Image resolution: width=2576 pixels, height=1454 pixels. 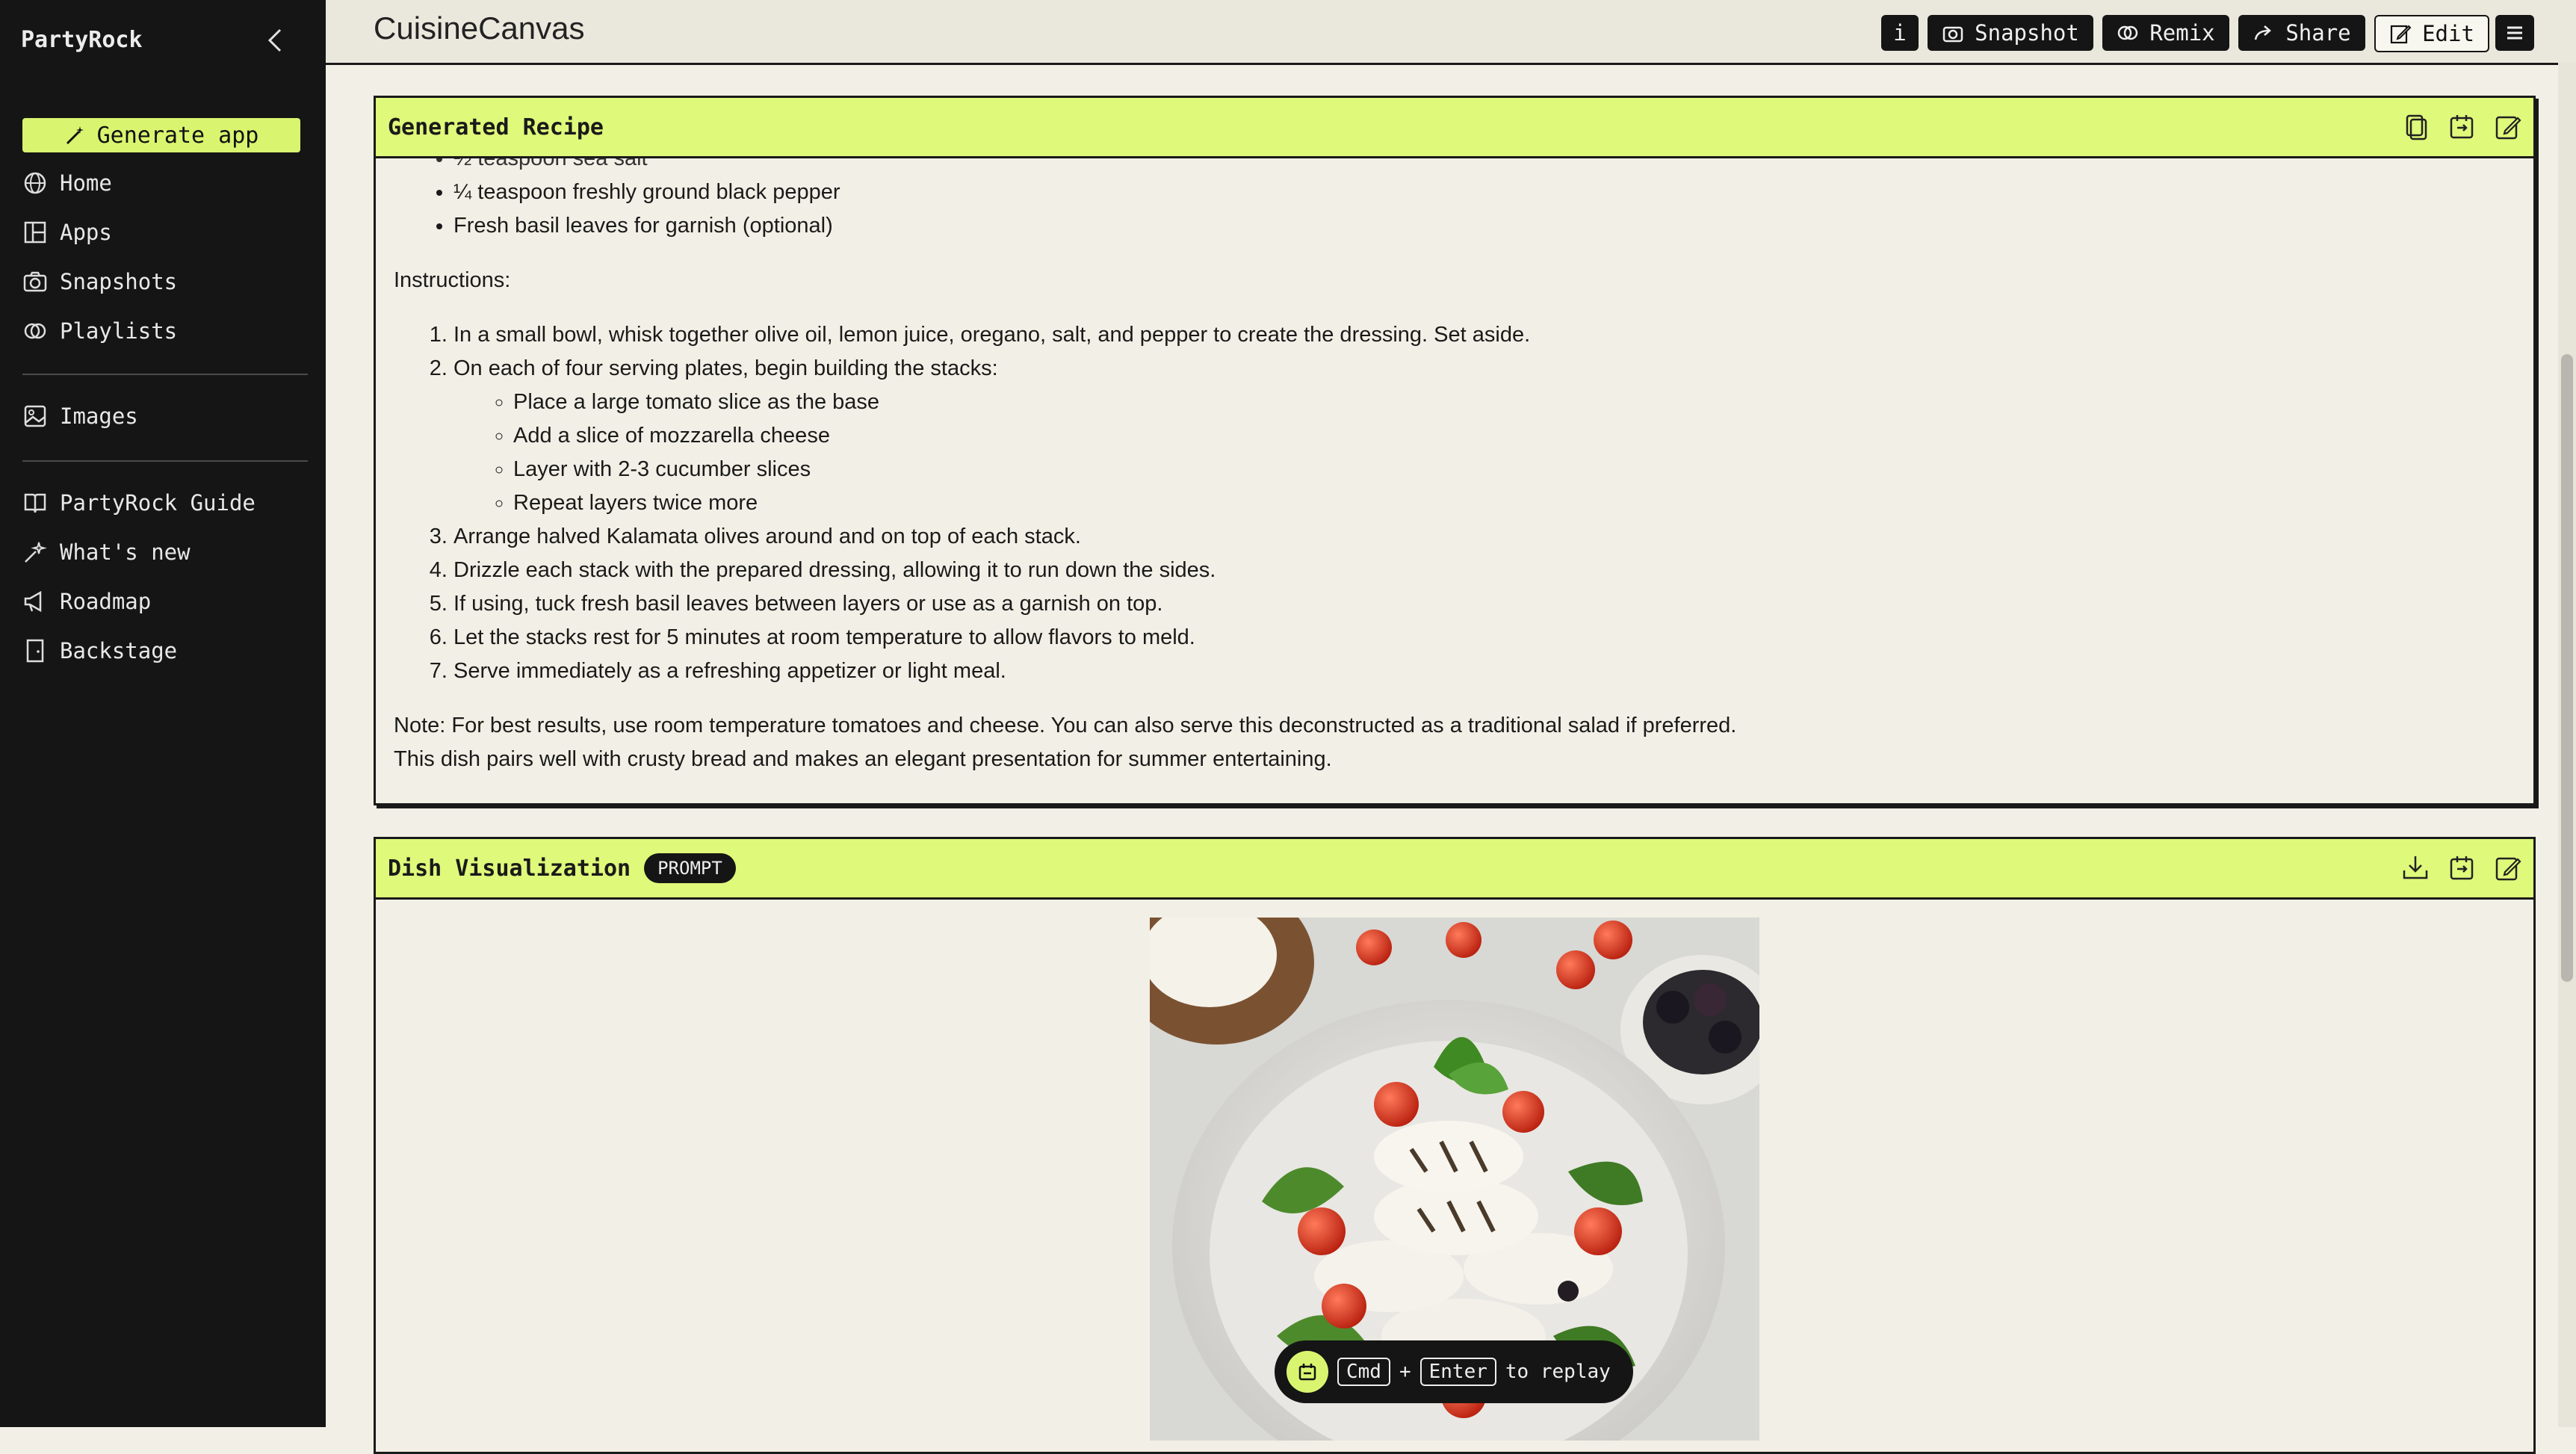 What do you see at coordinates (276, 40) in the screenshot?
I see `collapse-sidebar-icon` at bounding box center [276, 40].